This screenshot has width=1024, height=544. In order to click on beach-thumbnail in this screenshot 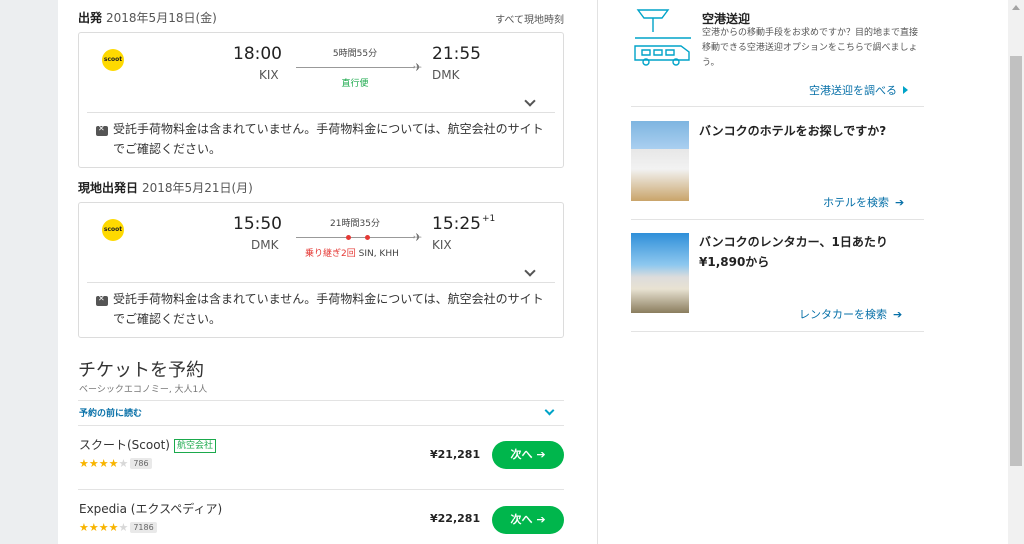, I will do `click(660, 273)`.